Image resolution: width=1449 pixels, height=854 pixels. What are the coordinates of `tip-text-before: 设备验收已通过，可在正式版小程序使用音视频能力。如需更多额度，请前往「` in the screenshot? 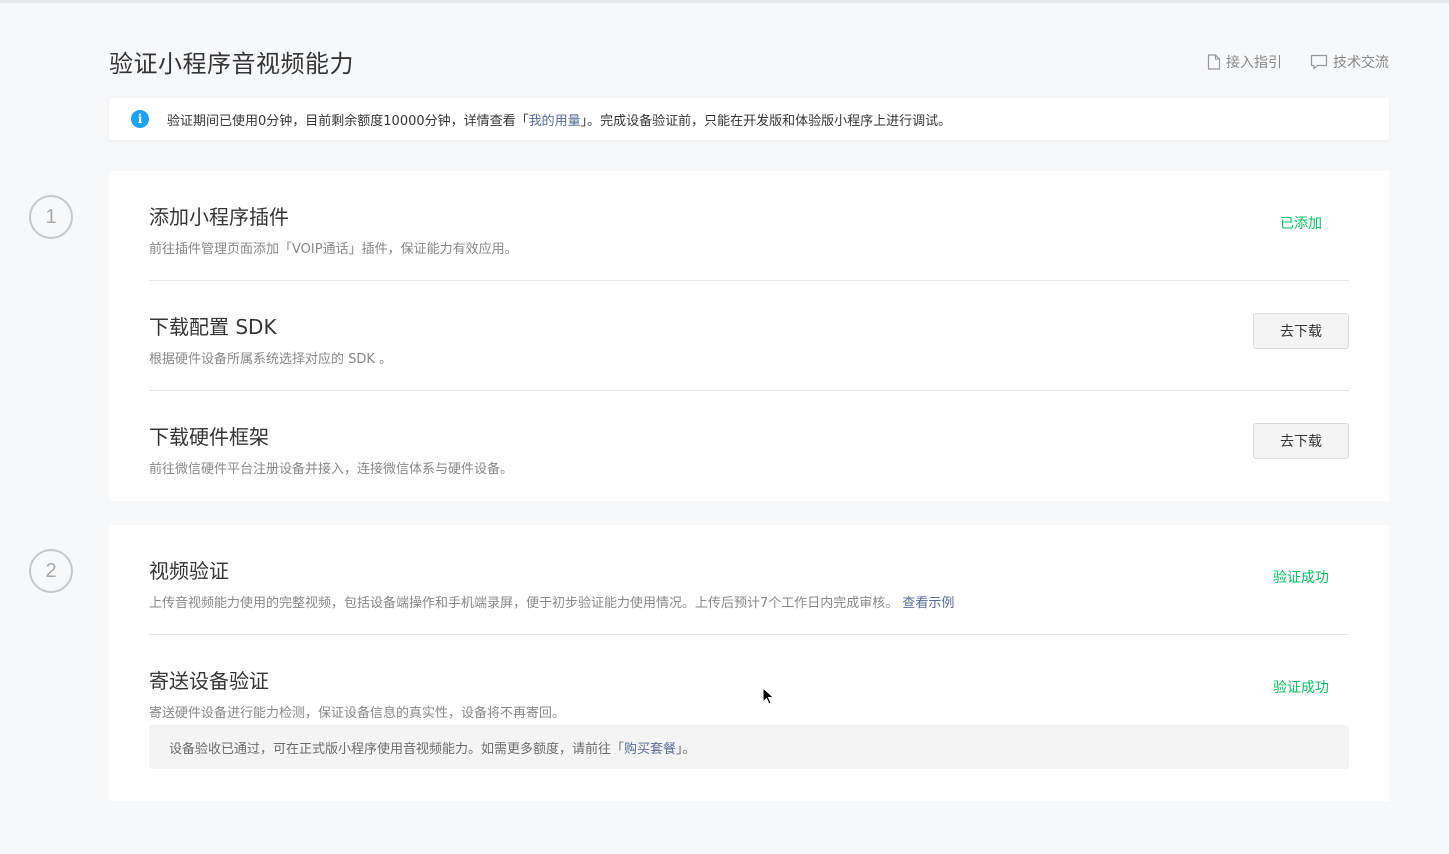 It's located at (397, 749).